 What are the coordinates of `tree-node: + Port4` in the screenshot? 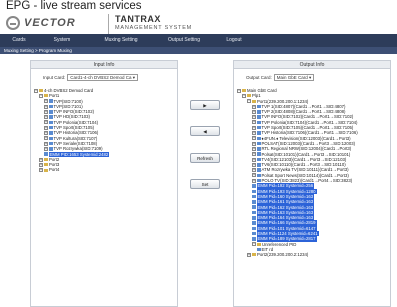 It's located at (71, 169).